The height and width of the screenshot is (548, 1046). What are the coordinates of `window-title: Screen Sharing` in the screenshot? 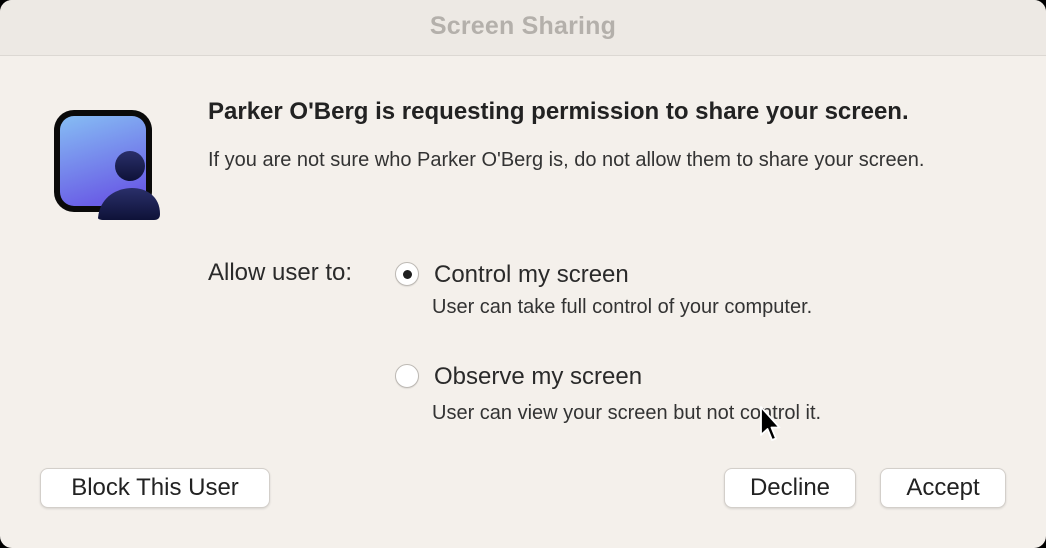 It's located at (523, 26).